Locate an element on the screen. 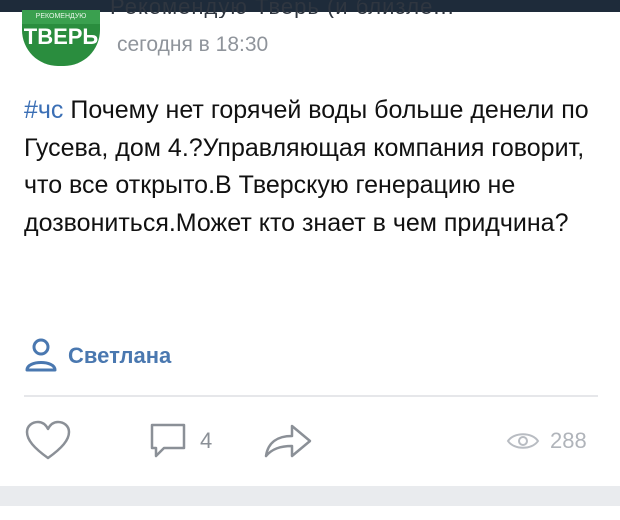 Image resolution: width=620 pixels, height=520 pixels. post-timestamp: сегодня в 18:30 is located at coordinates (193, 44).